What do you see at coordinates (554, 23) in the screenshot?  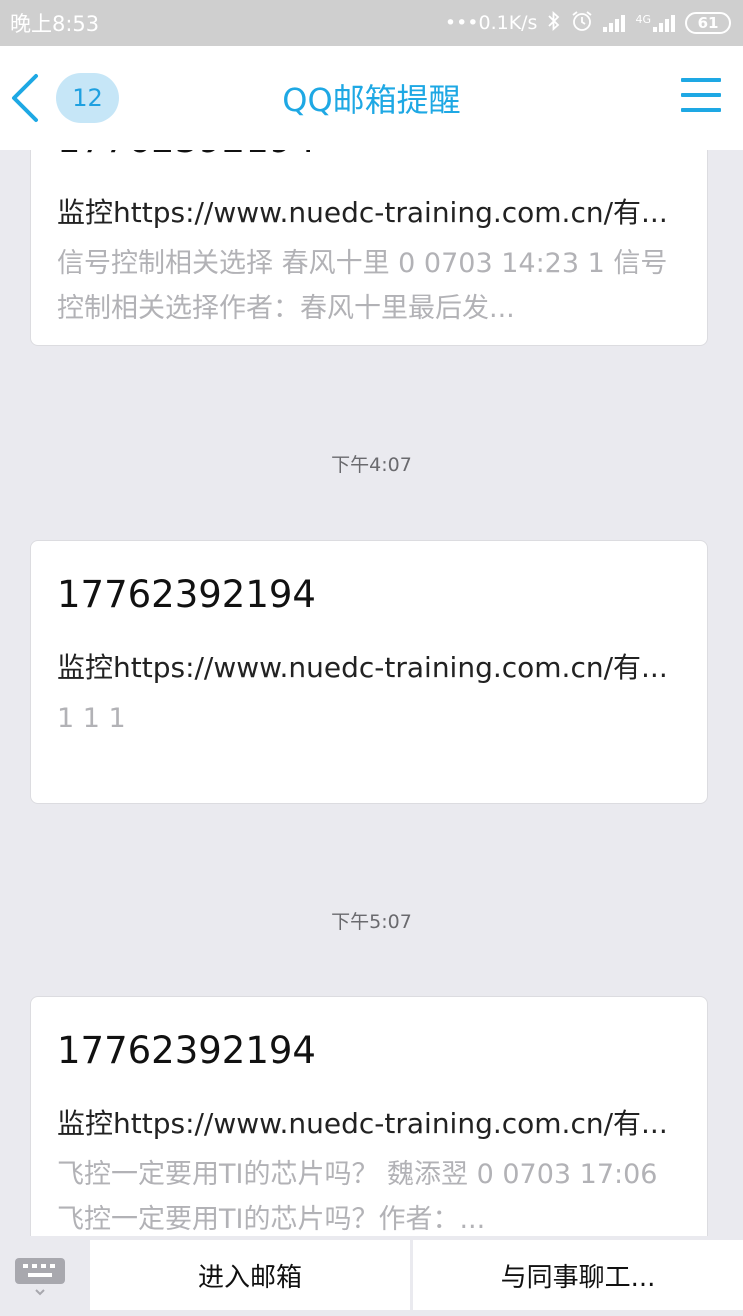 I see `bluetooth-icon` at bounding box center [554, 23].